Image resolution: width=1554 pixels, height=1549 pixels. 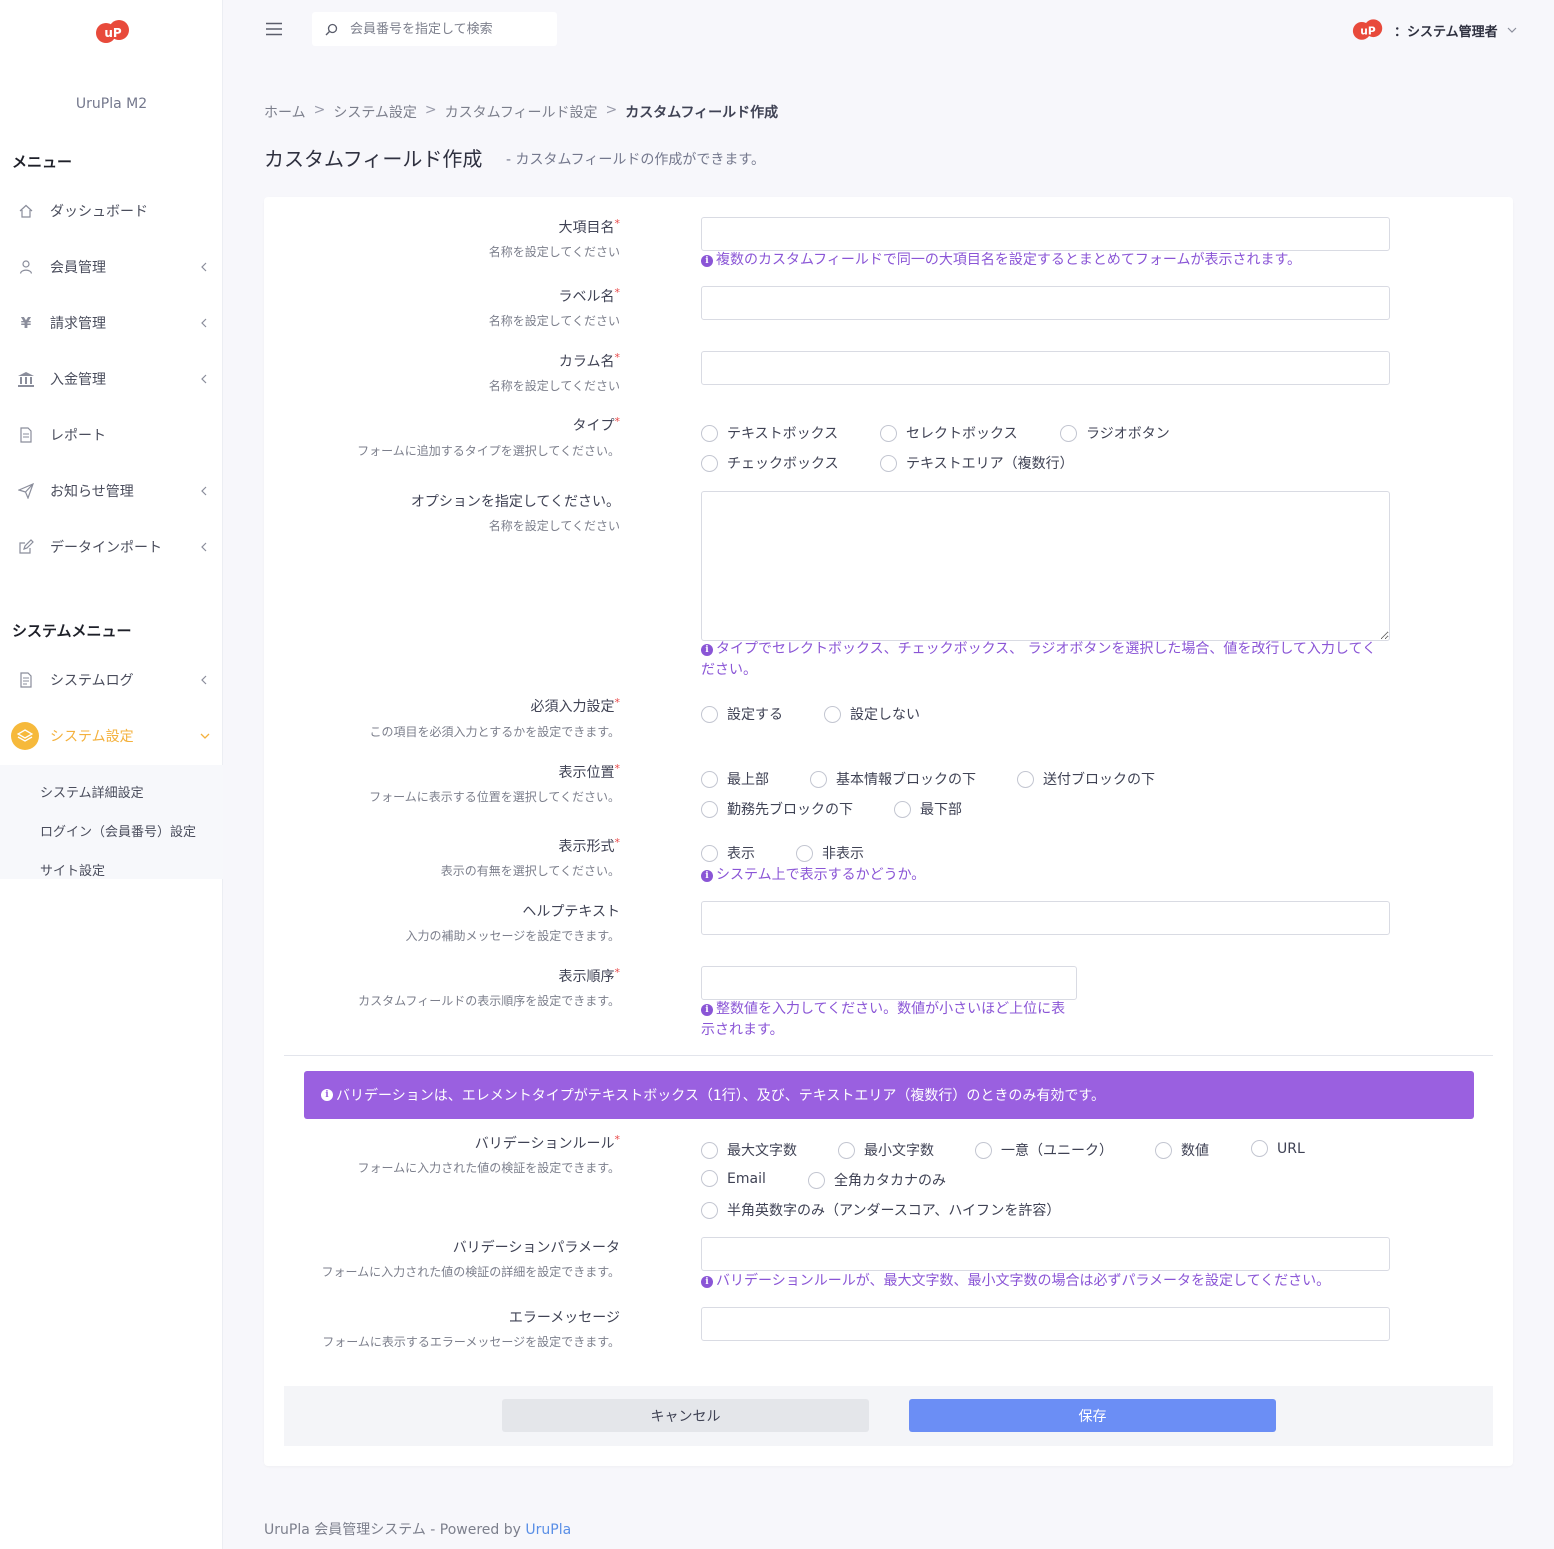 I want to click on sidebar-item-dashboard: ダッシュボード, so click(x=111, y=211).